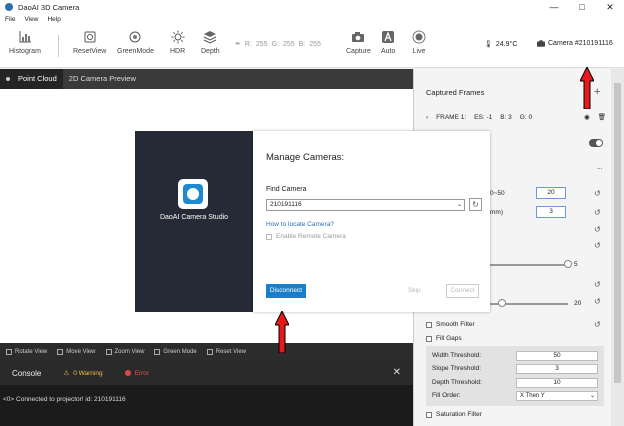  What do you see at coordinates (497, 193) in the screenshot?
I see `range-label: 0~50` at bounding box center [497, 193].